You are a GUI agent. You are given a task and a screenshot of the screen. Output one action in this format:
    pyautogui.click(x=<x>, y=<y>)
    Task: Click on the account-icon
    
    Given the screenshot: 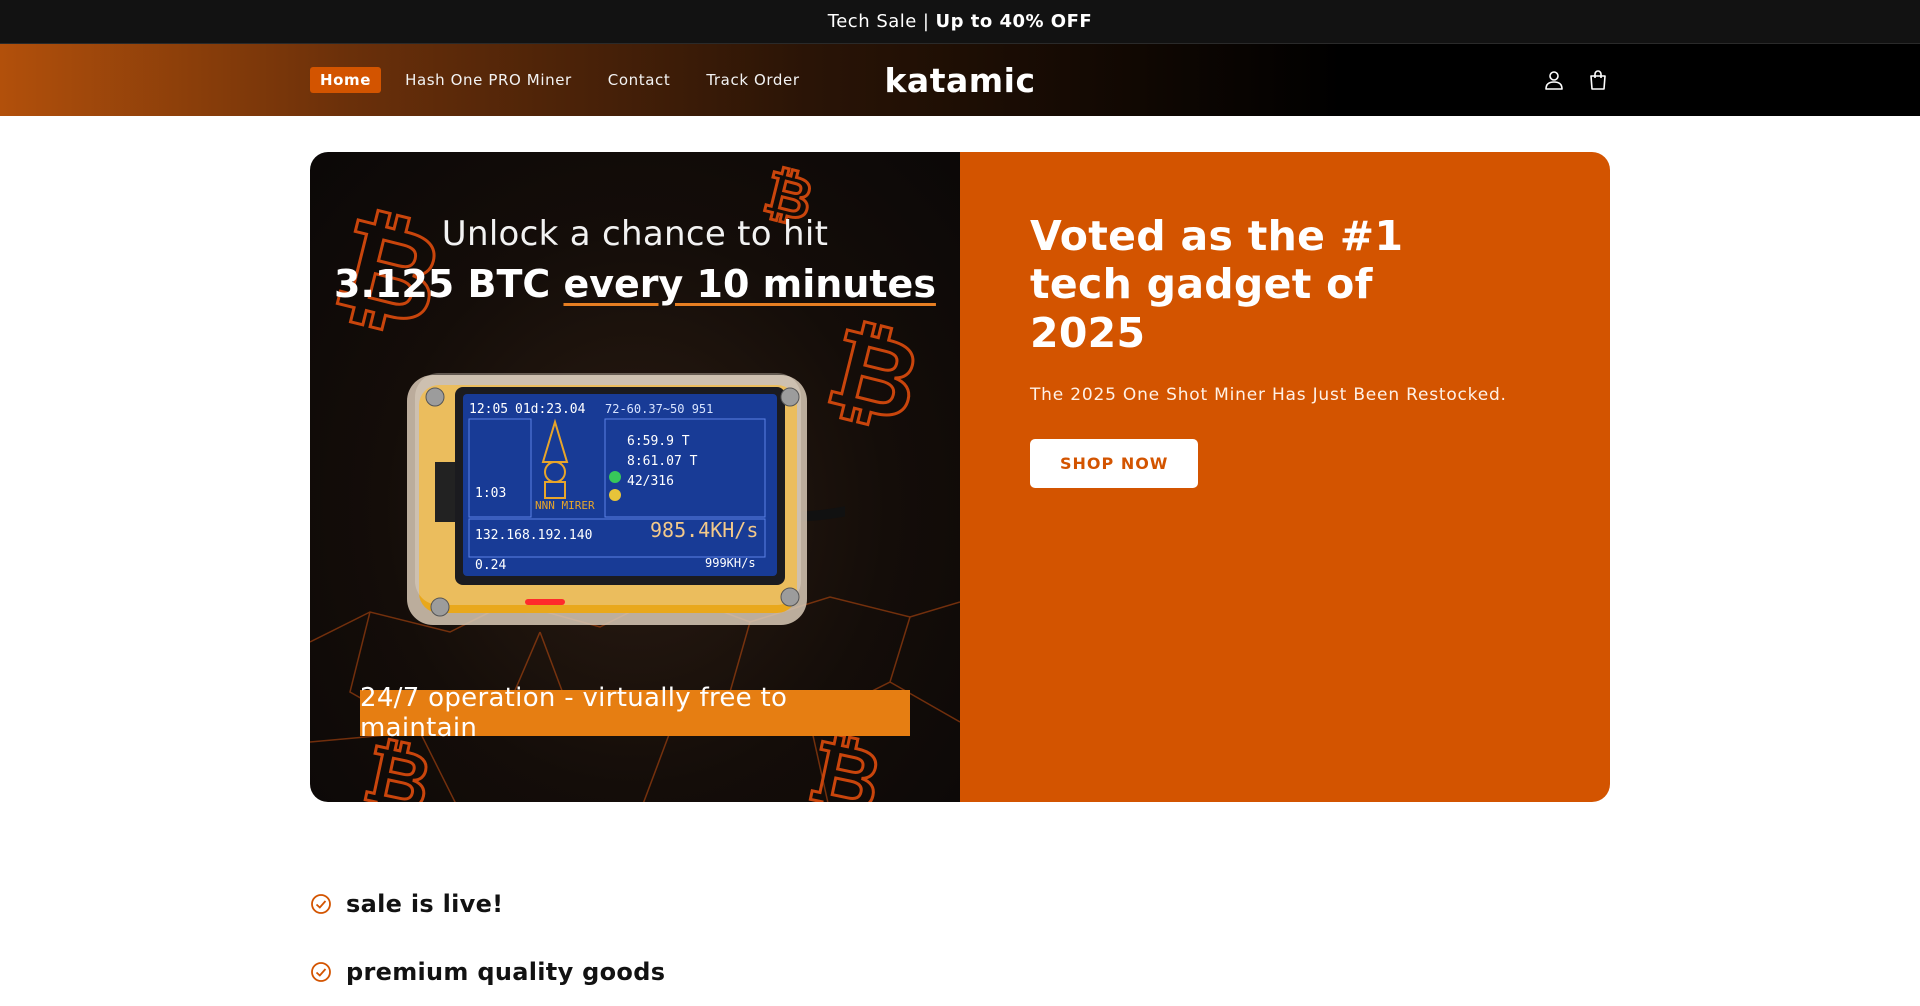 What is the action you would take?
    pyautogui.click(x=1554, y=80)
    